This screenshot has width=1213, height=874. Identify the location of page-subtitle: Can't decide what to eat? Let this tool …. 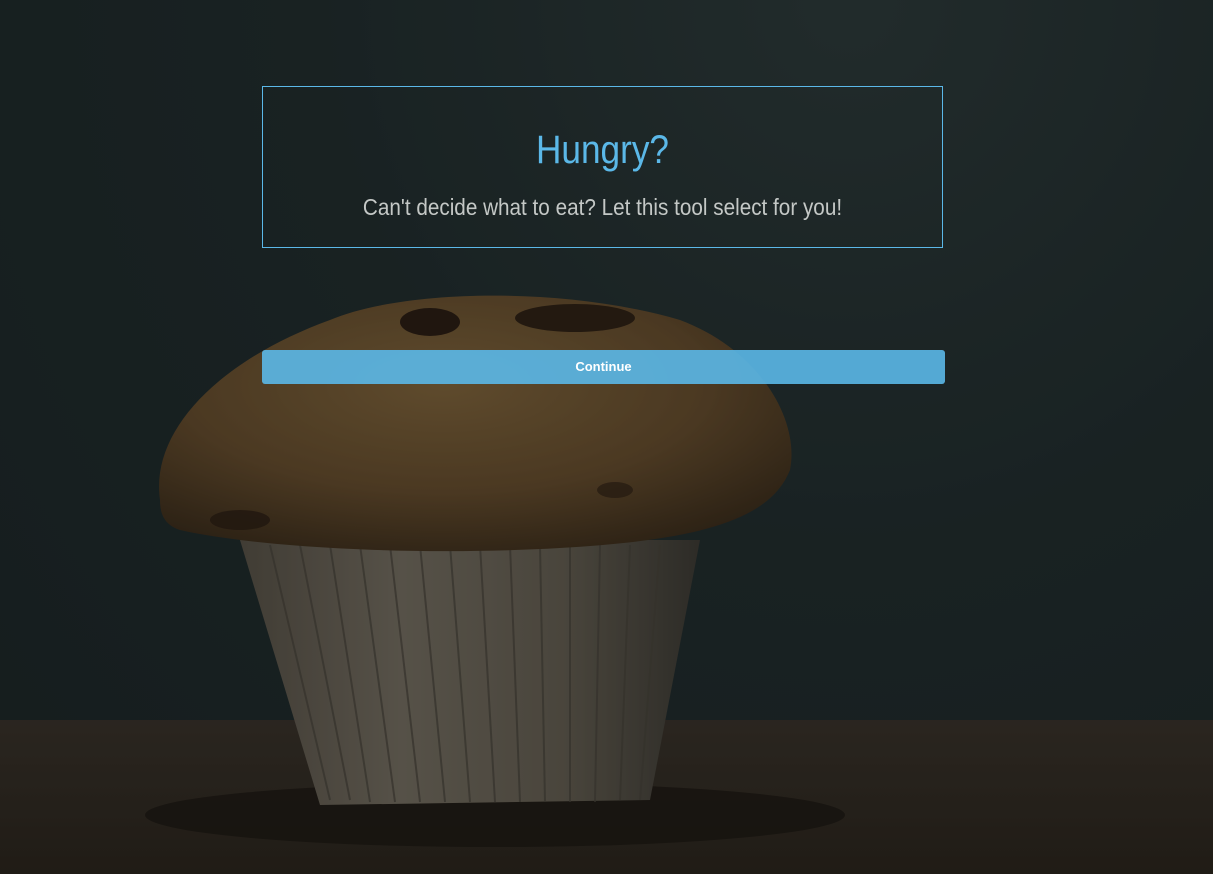
(602, 207).